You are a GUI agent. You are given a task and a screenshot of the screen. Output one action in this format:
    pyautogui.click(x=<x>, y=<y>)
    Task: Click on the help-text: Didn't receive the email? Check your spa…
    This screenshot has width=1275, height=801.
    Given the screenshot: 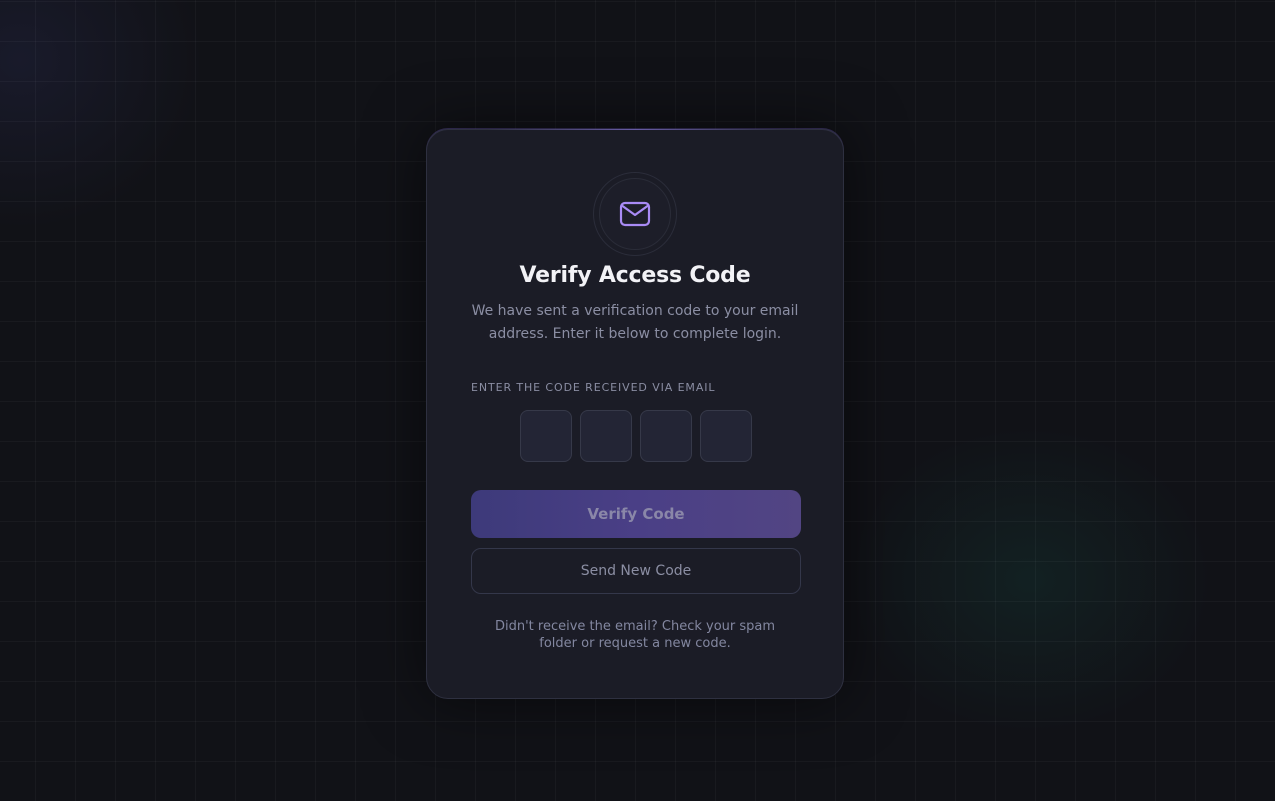 What is the action you would take?
    pyautogui.click(x=635, y=635)
    